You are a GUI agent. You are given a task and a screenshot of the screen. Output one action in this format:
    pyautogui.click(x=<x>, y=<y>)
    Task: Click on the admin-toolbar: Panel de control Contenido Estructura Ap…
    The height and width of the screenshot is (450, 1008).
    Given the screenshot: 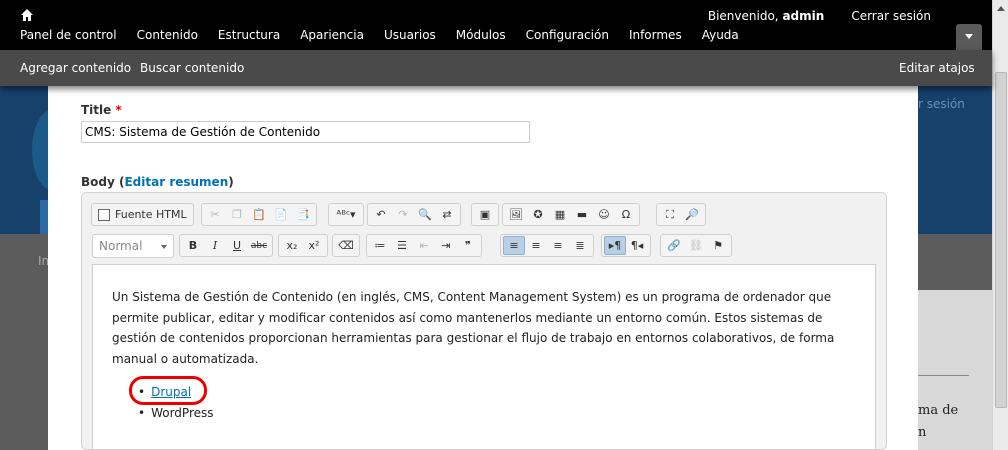 What is the action you would take?
    pyautogui.click(x=496, y=25)
    